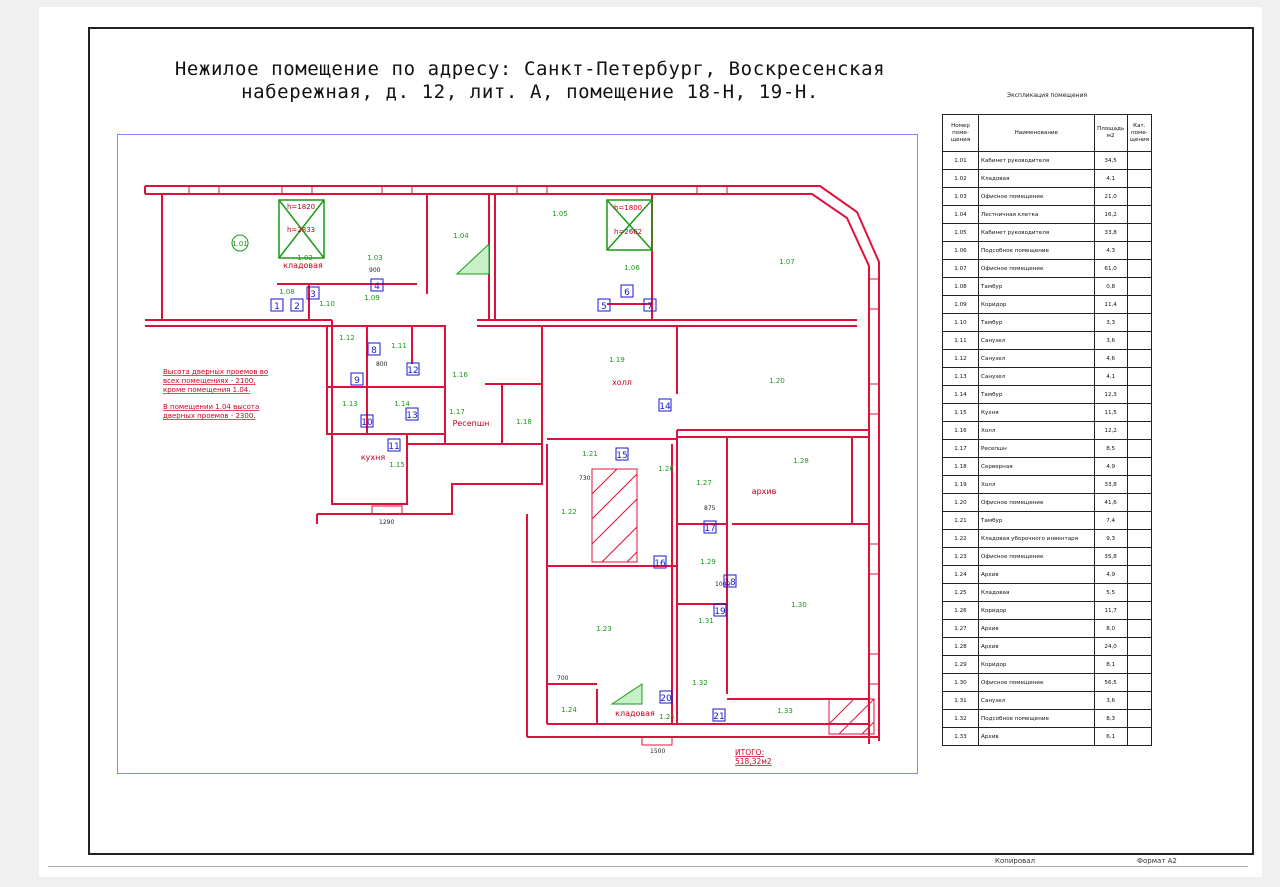  What do you see at coordinates (457, 412) in the screenshot?
I see `room-label-117: 1.17` at bounding box center [457, 412].